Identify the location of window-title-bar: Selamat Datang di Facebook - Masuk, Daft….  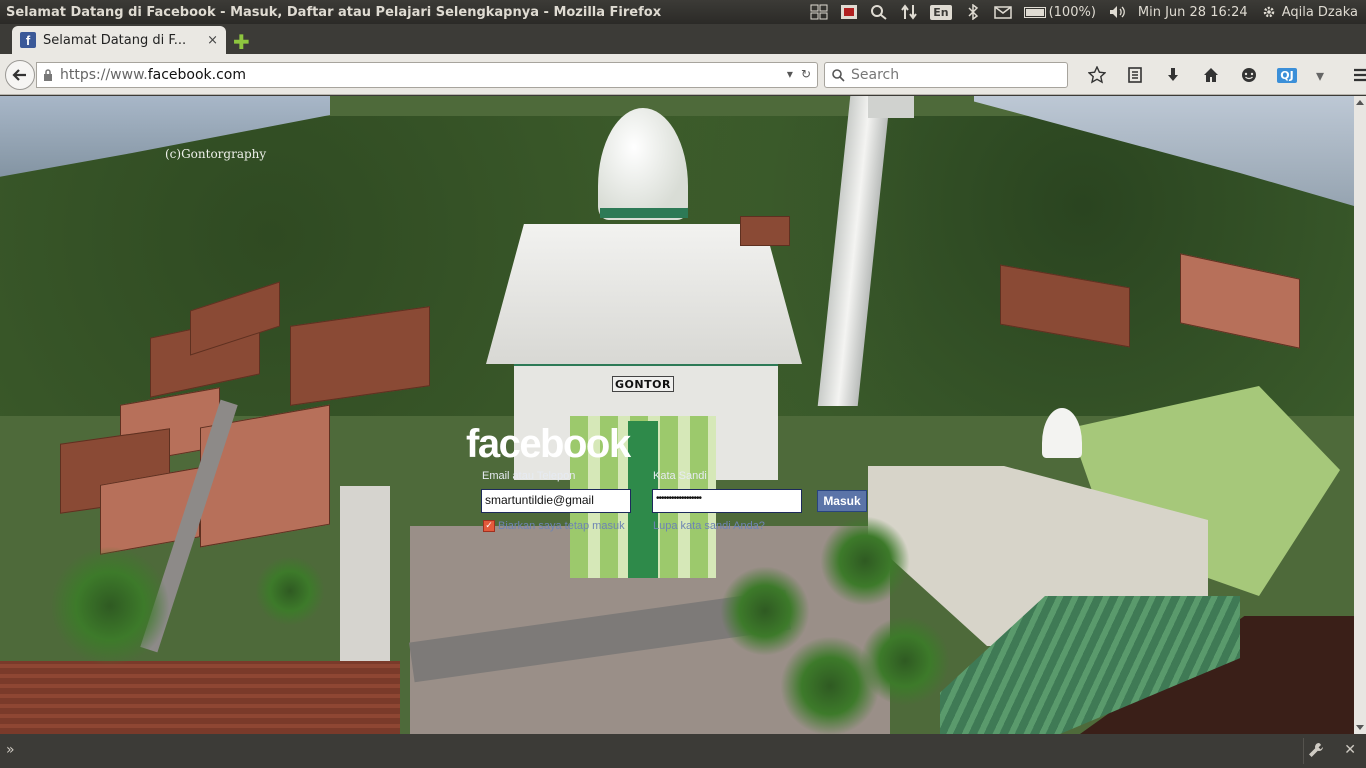
(683, 12).